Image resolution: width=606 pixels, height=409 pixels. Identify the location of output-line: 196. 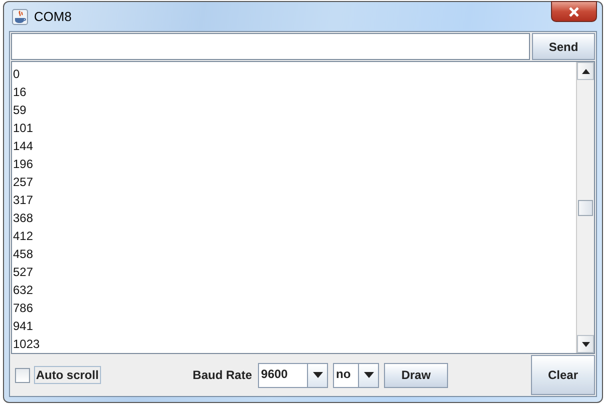
(23, 164).